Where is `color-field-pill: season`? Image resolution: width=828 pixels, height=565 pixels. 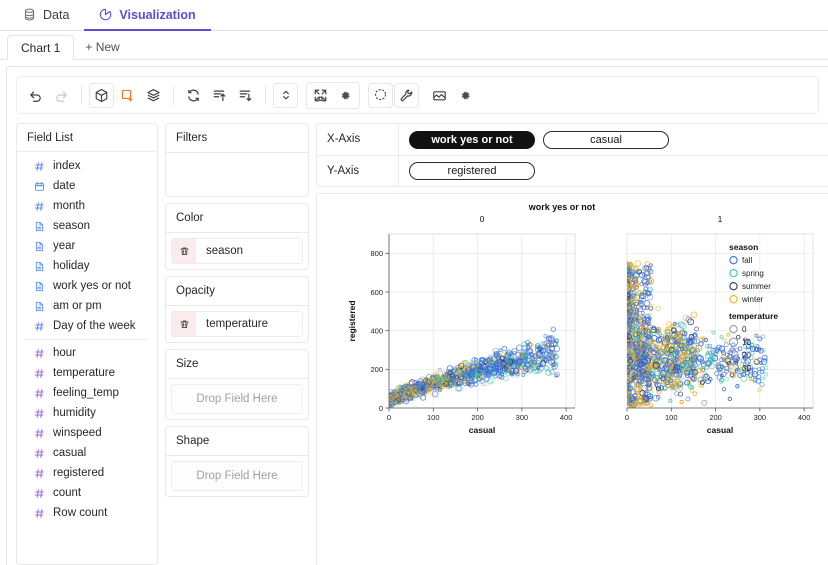 color-field-pill: season is located at coordinates (237, 251).